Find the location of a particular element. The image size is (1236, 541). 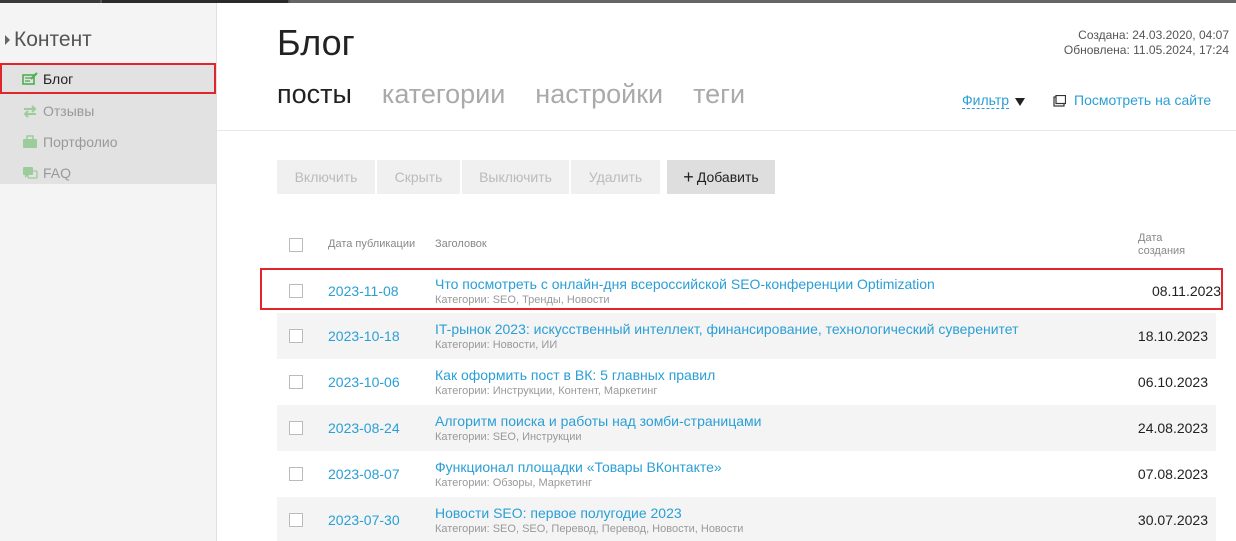

tab-tags: теги is located at coordinates (719, 94).